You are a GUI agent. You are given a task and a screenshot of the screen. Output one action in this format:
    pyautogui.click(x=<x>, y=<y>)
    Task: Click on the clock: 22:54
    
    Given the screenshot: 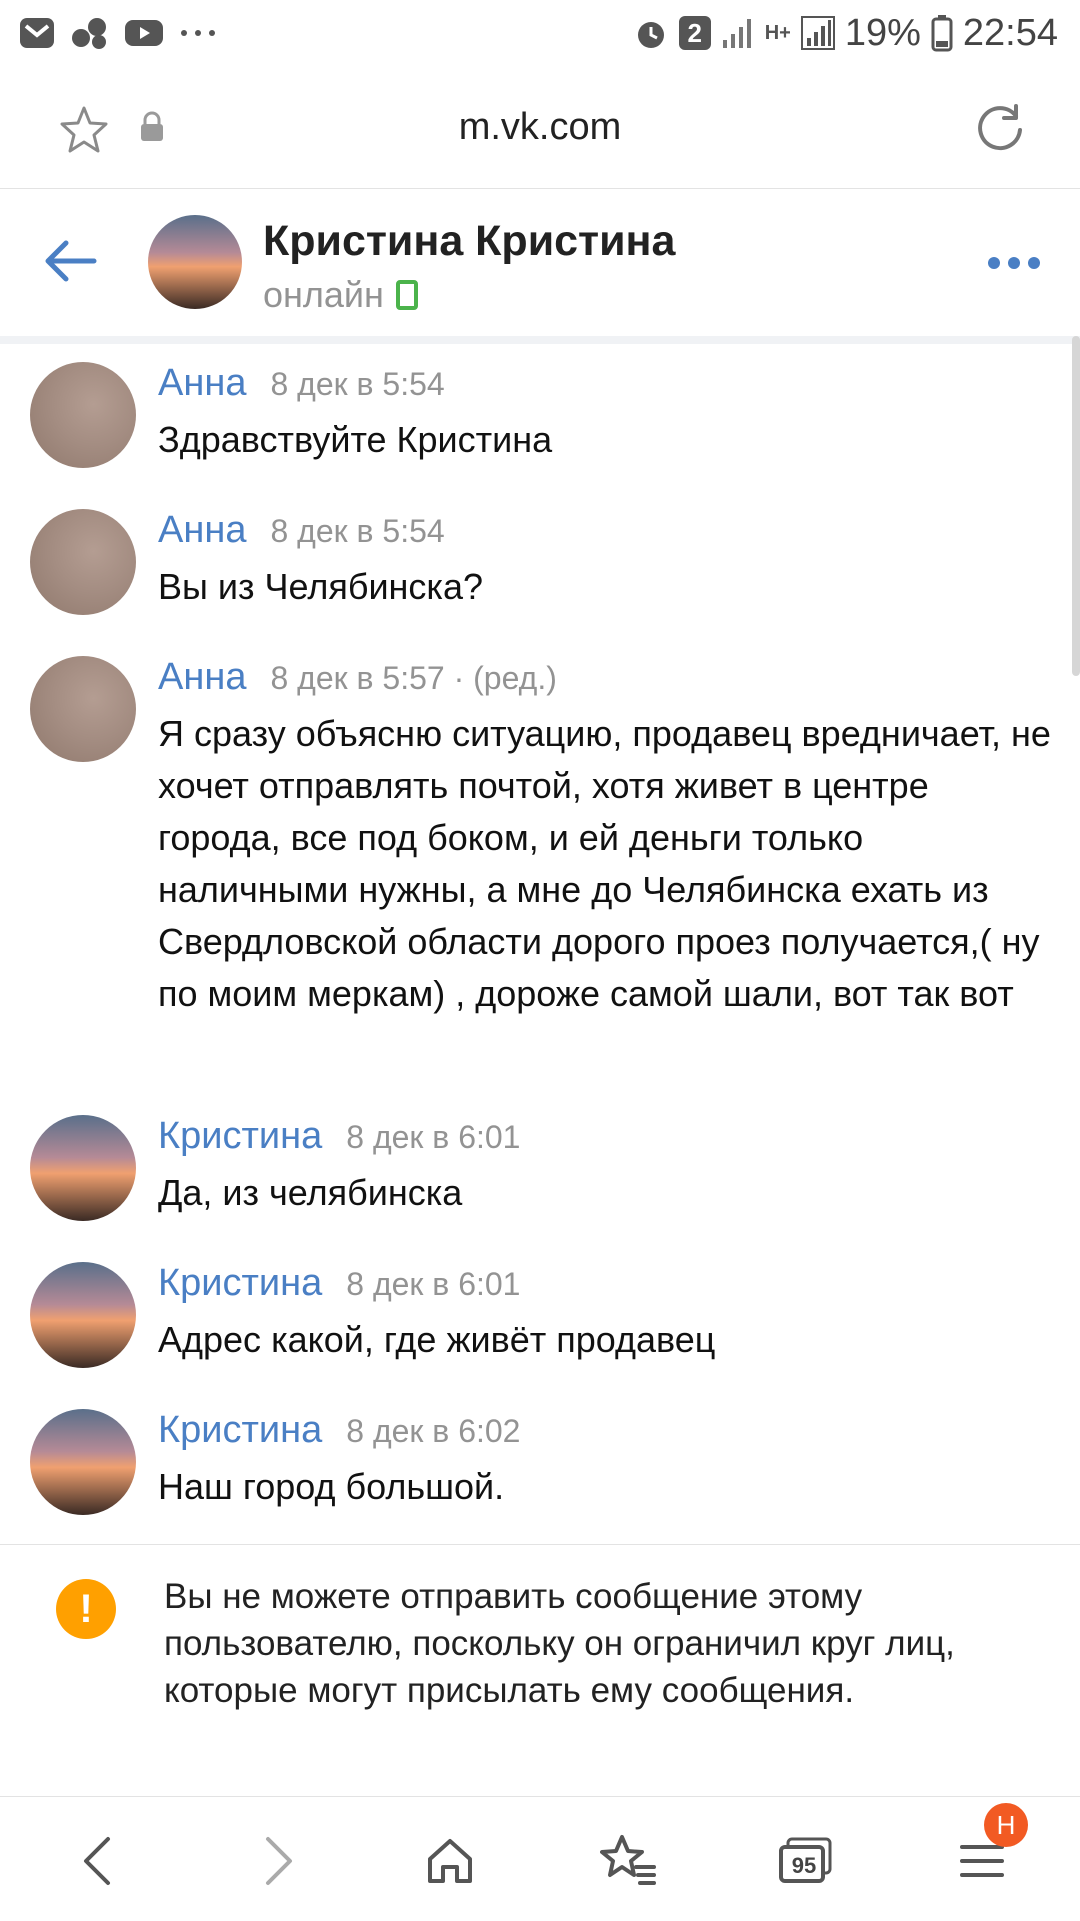 What is the action you would take?
    pyautogui.click(x=1010, y=32)
    